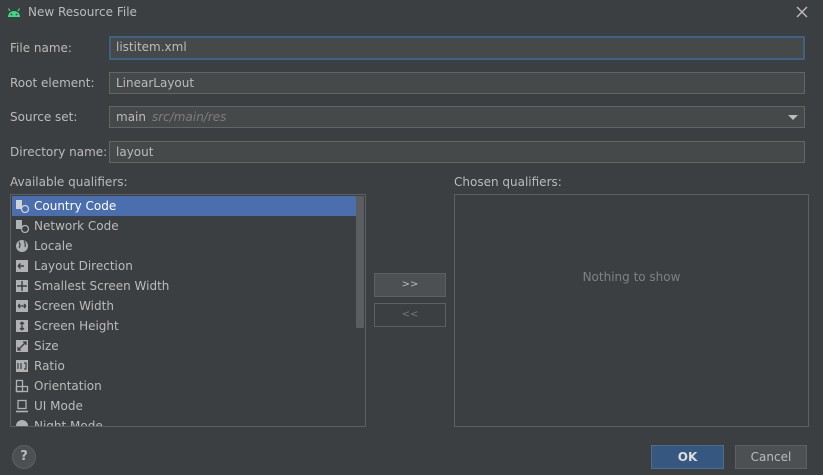  Describe the element at coordinates (184, 206) in the screenshot. I see `list-item-country-code: Country Code` at that location.